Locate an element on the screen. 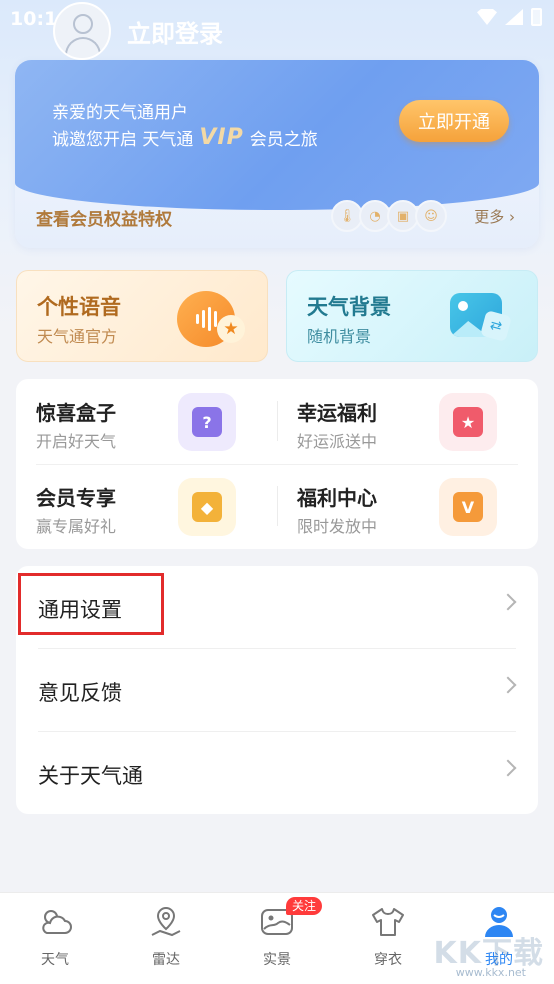  coupon-icon: V is located at coordinates (468, 507).